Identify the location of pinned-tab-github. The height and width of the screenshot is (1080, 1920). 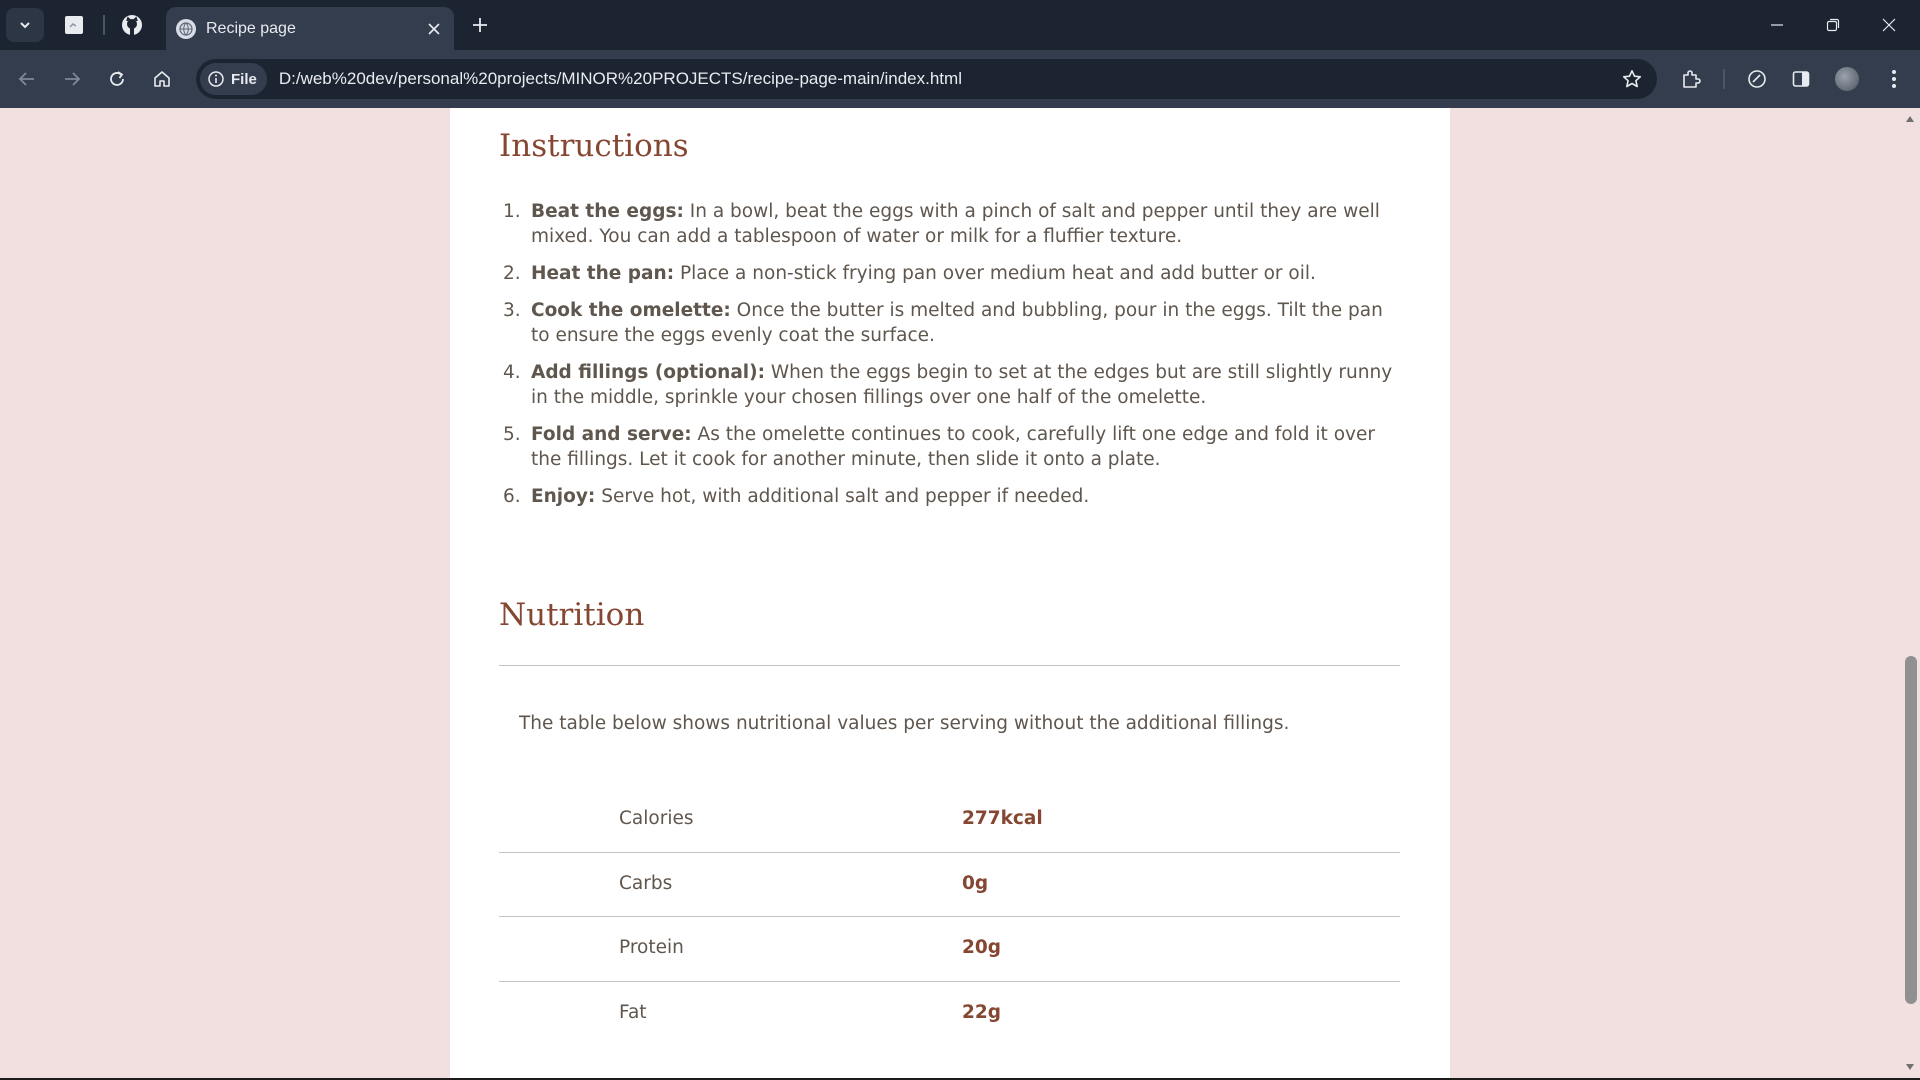
(132, 25).